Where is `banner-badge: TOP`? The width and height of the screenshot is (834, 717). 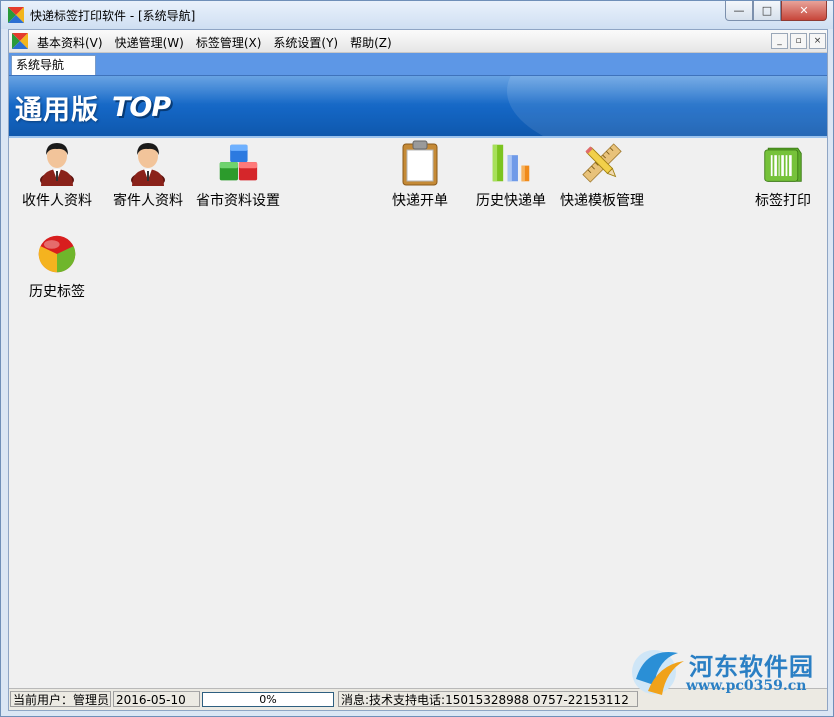 banner-badge: TOP is located at coordinates (141, 107).